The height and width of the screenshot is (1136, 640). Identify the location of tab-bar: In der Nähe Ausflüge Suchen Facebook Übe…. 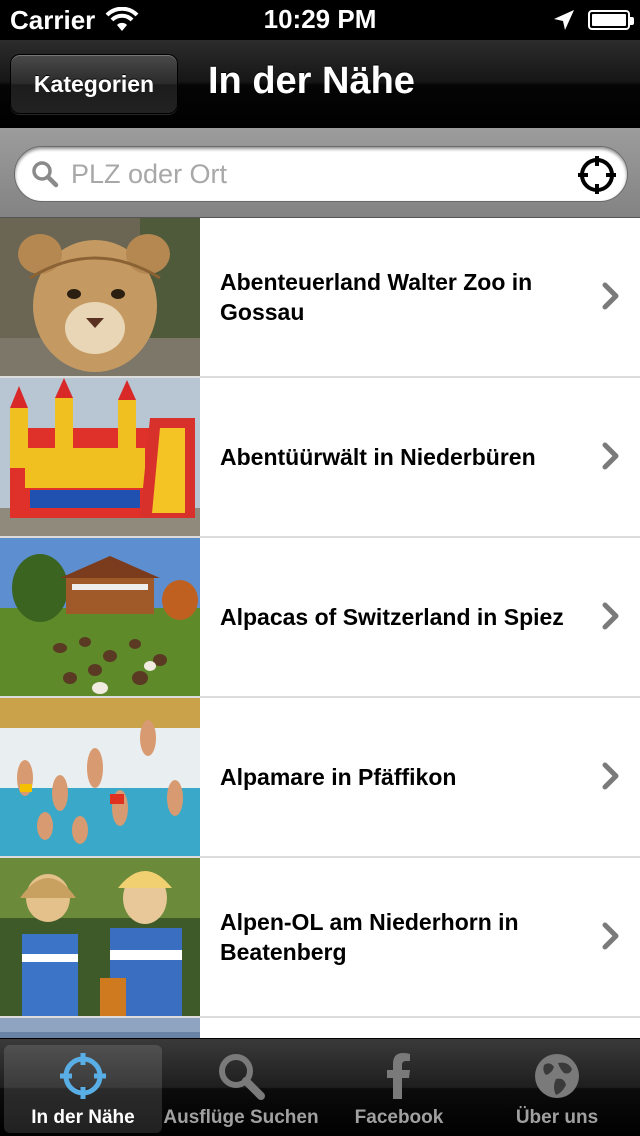
(320, 1087).